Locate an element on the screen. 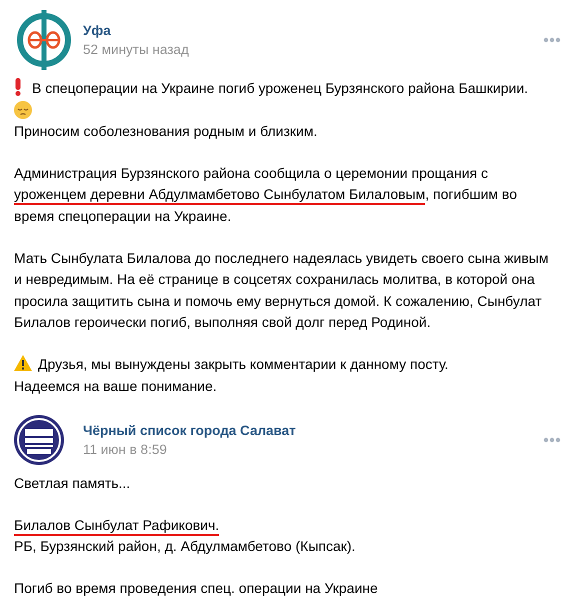 The image size is (581, 599). author-name: Чёрный список города Салават is located at coordinates (303, 430).